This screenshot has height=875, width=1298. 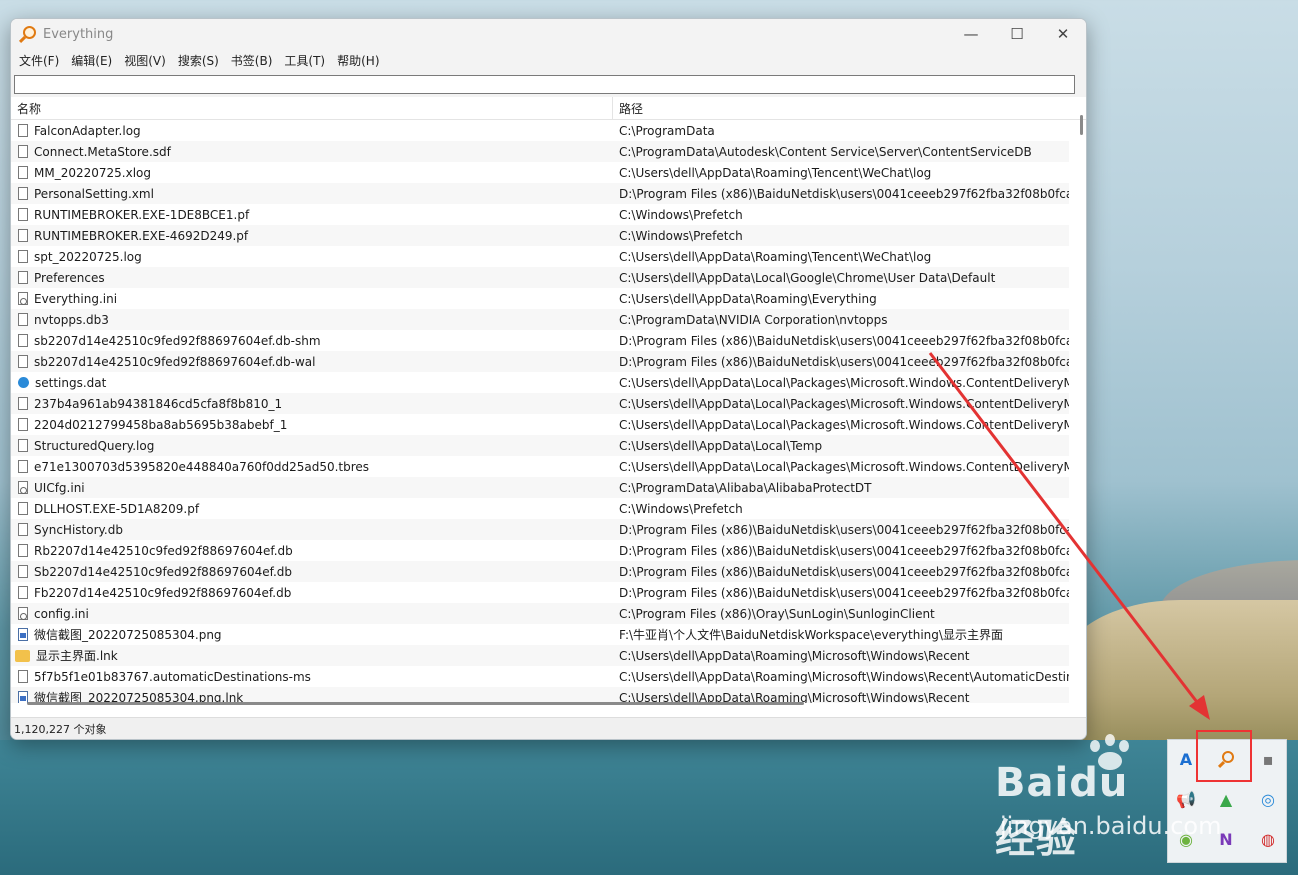 I want to click on window-icon-glyph: ▪, so click(x=1268, y=759).